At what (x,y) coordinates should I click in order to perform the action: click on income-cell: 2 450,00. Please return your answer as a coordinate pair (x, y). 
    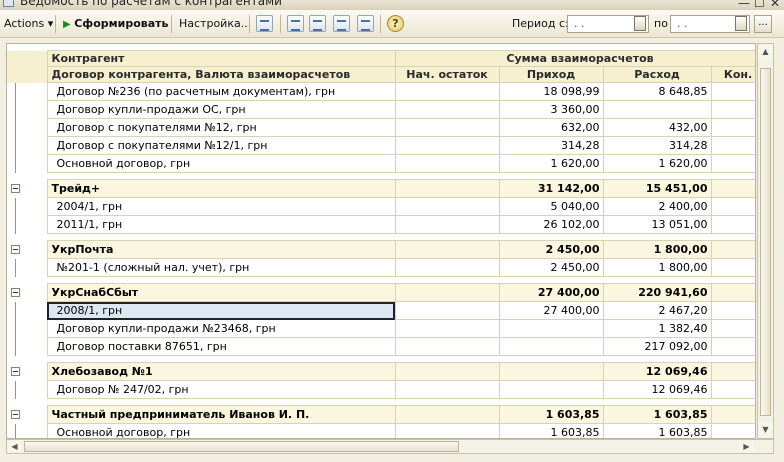
    Looking at the image, I should click on (551, 267).